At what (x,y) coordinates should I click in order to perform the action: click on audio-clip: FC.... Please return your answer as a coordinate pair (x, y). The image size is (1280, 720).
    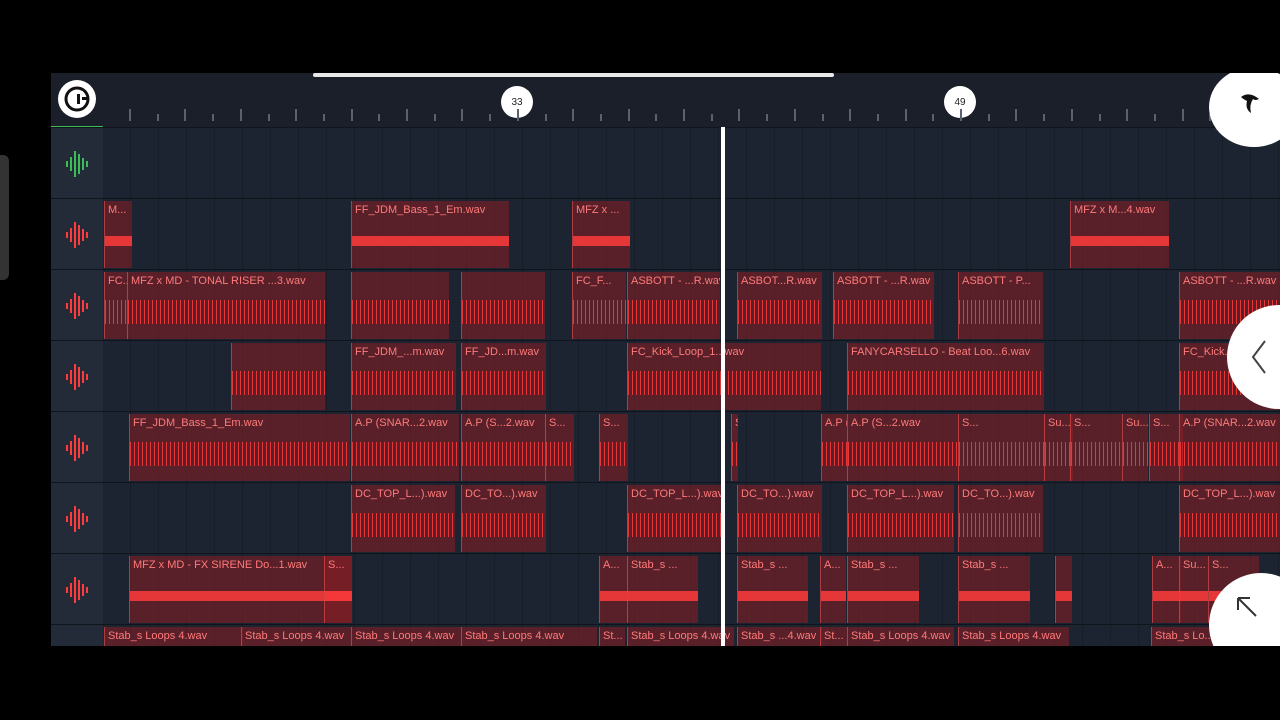
    Looking at the image, I should click on (116, 305).